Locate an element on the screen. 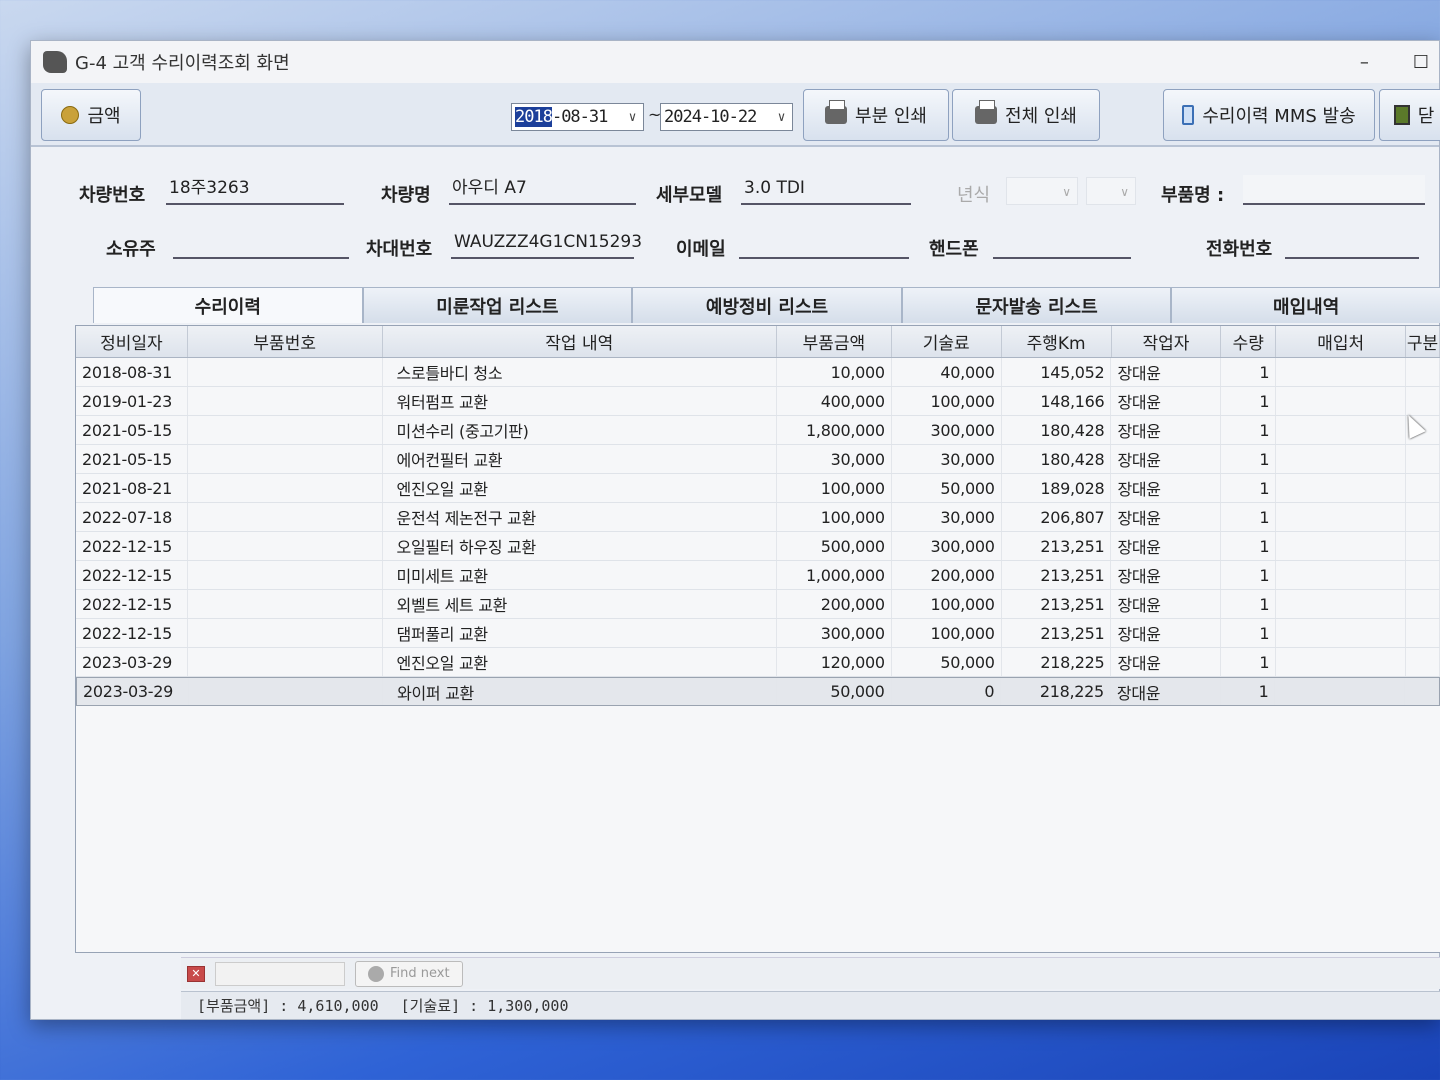  vin-field: WAUZZZ4G1CN15293 is located at coordinates (546, 244).